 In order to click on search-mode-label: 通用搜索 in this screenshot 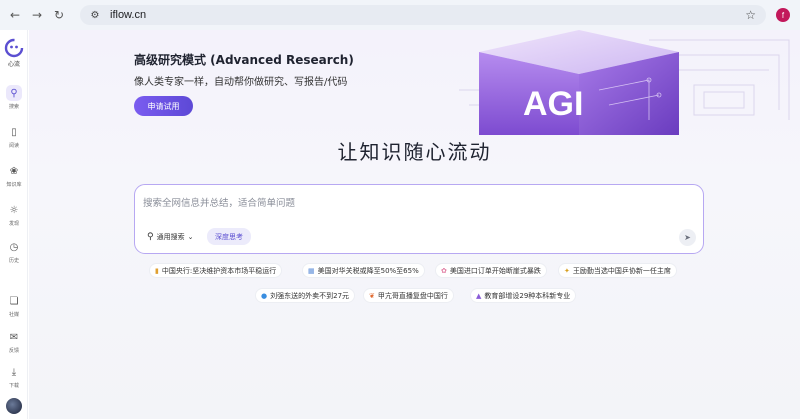, I will do `click(170, 237)`.